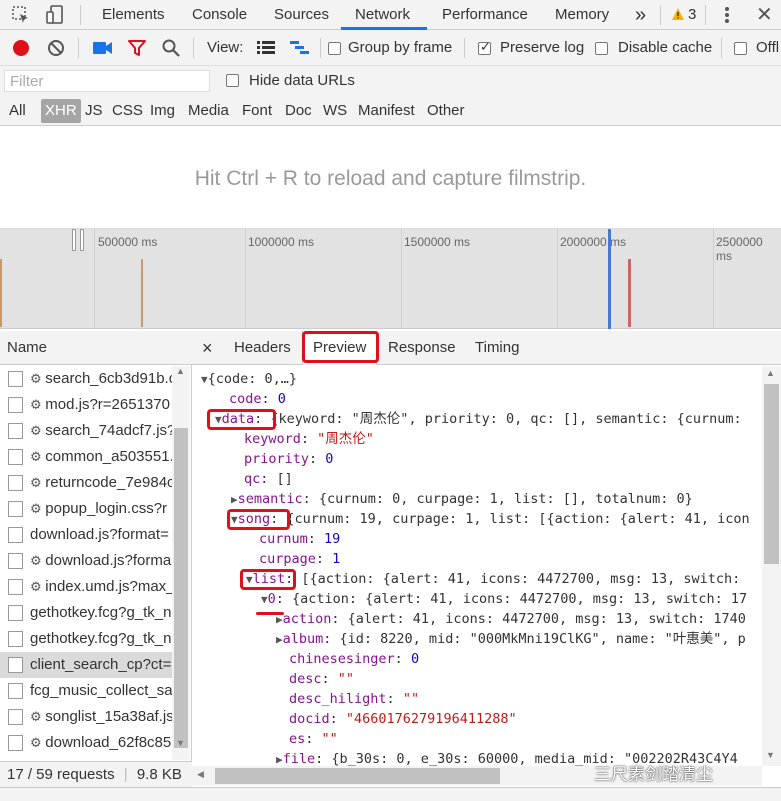 The image size is (781, 801). I want to click on tab-console: Console, so click(219, 15).